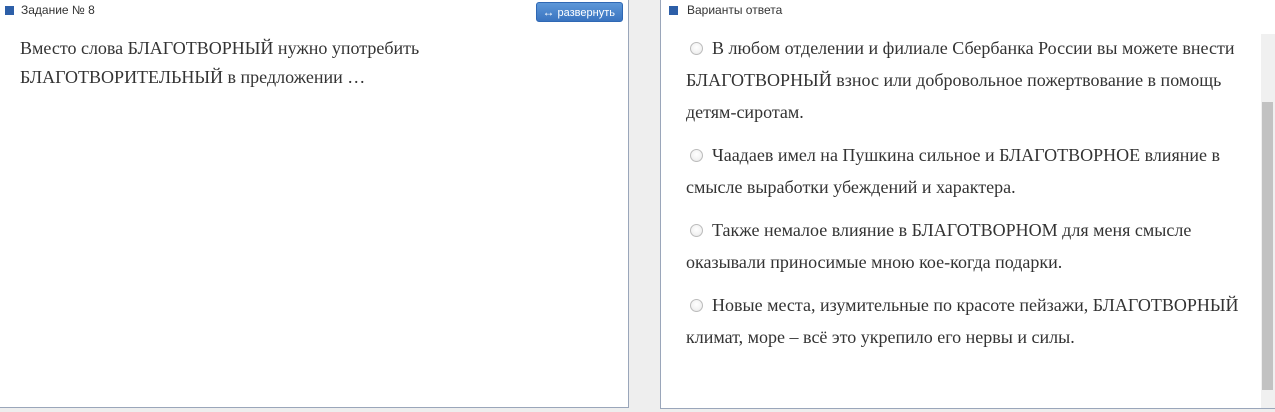 The width and height of the screenshot is (1275, 412). What do you see at coordinates (586, 13) in the screenshot?
I see `expand-button-label: развернуть` at bounding box center [586, 13].